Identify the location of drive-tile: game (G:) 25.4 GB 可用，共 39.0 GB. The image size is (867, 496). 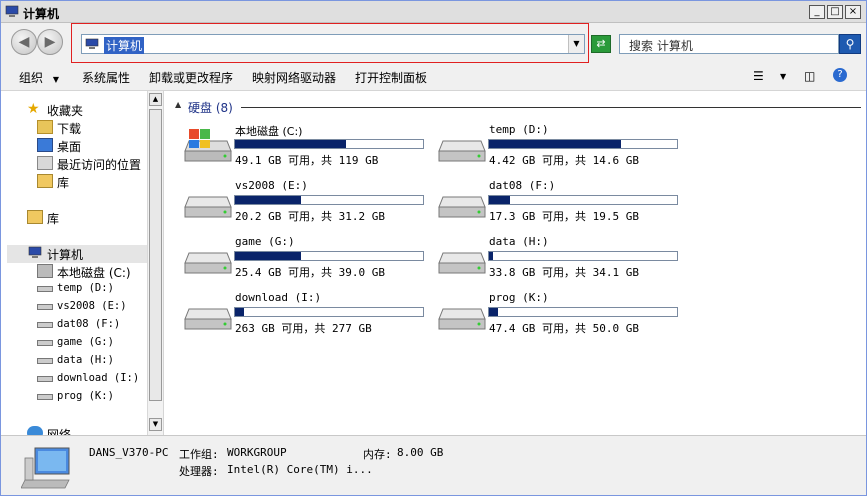
(309, 260).